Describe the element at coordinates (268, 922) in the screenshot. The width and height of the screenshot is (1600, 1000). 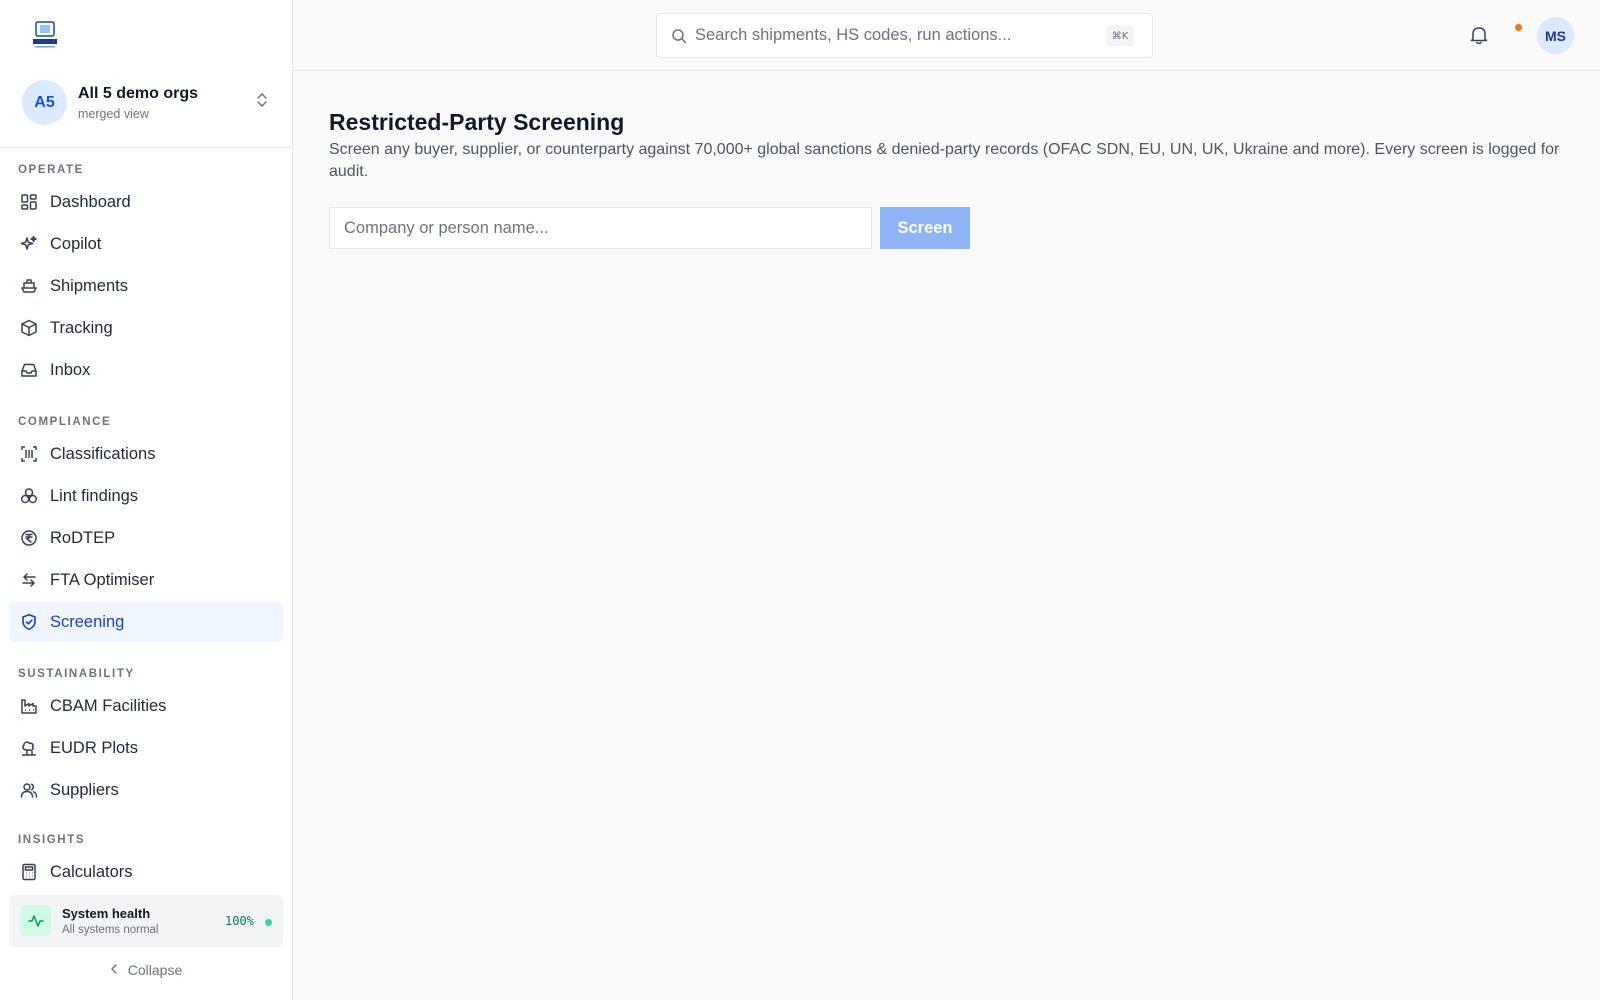
I see `status-dot` at that location.